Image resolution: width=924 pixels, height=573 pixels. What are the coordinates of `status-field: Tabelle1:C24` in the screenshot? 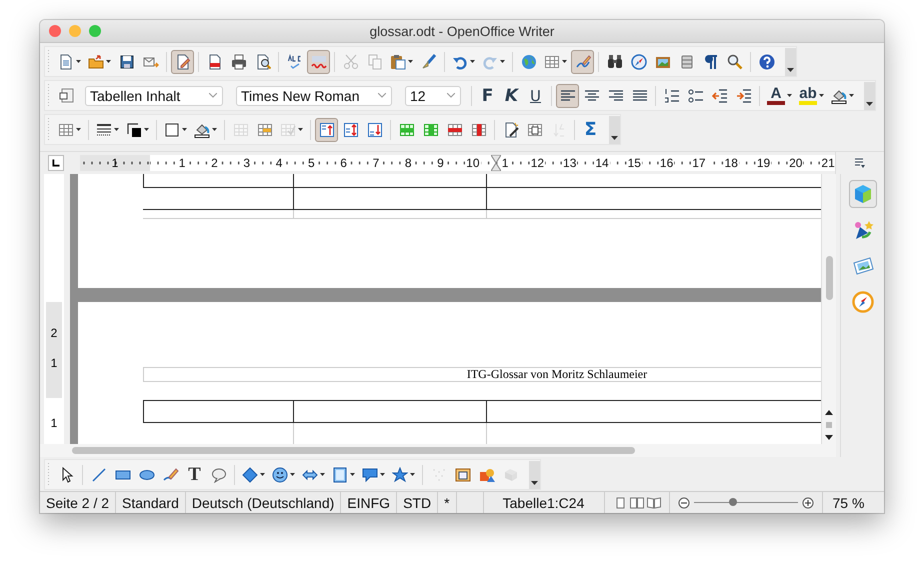 It's located at (544, 502).